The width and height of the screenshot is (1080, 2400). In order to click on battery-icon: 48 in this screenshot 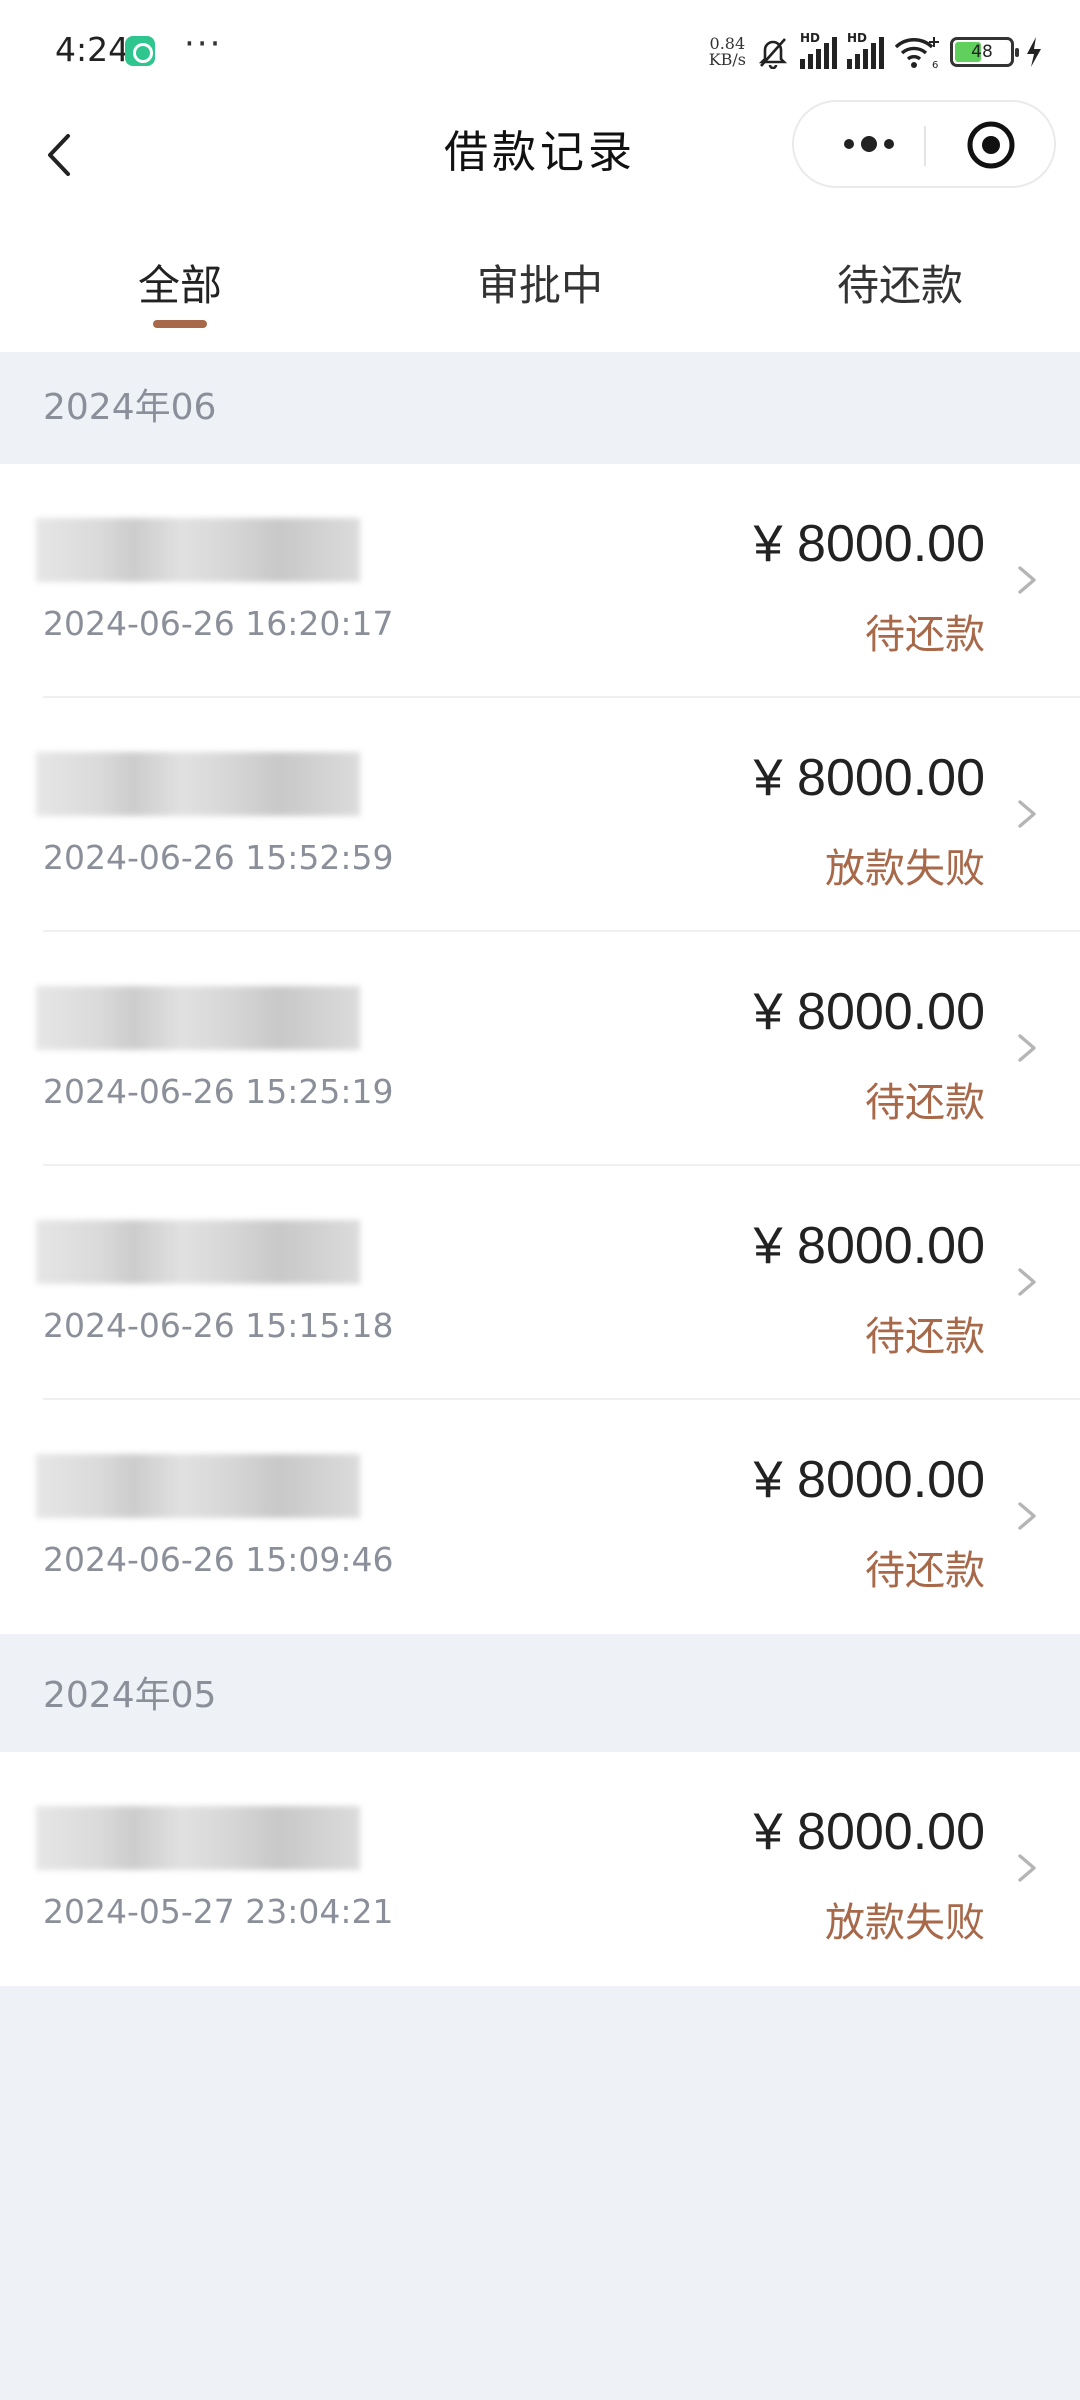, I will do `click(984, 52)`.